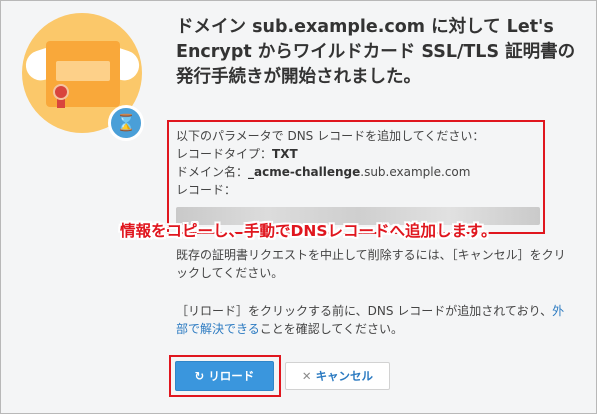 The height and width of the screenshot is (414, 597). I want to click on reload-button: ↻ リロード, so click(224, 376).